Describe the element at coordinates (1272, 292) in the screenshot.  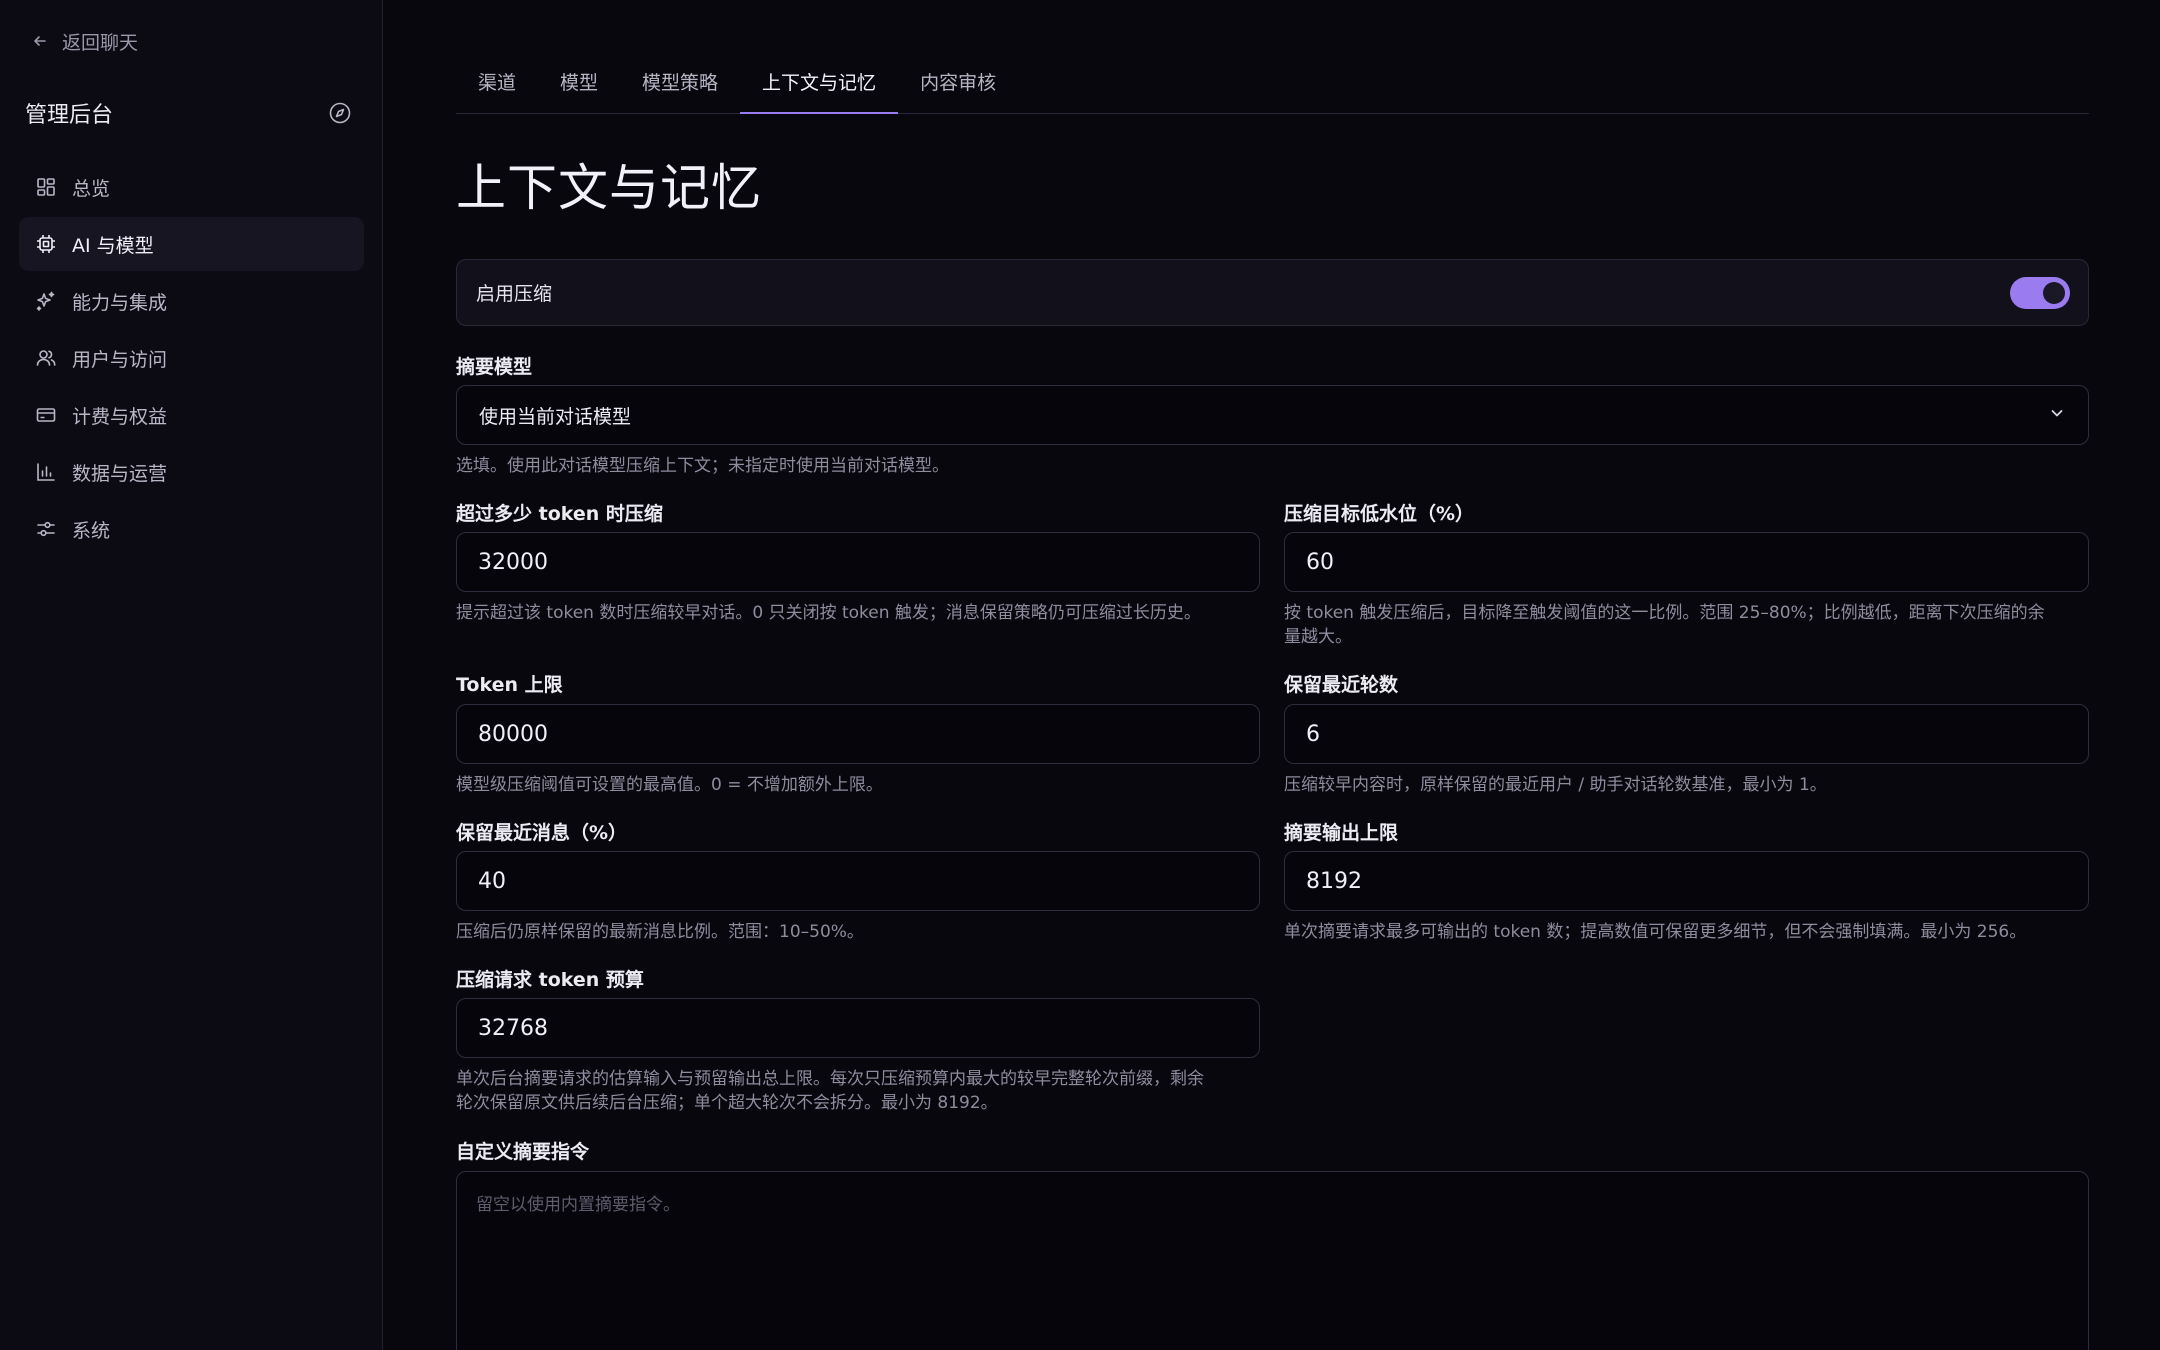
I see `compression-toggle-card: 启用压缩` at that location.